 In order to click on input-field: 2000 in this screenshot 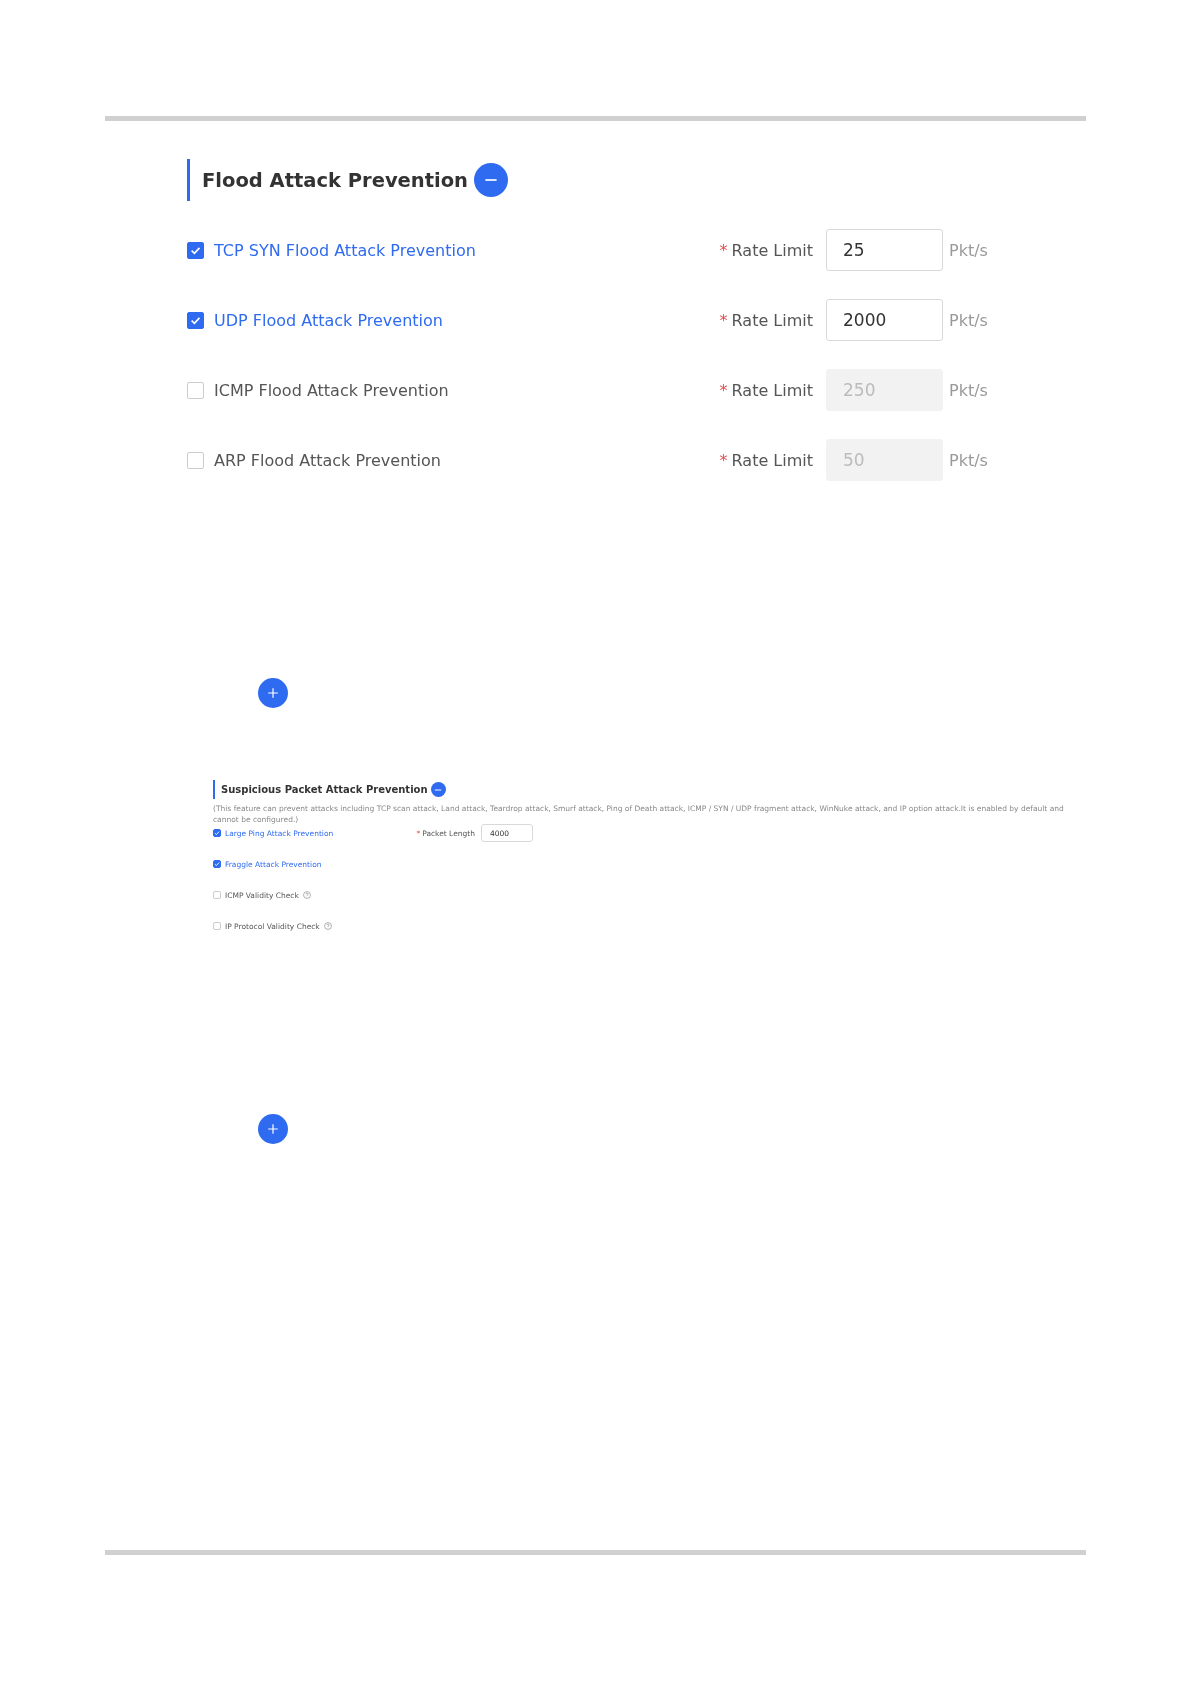, I will do `click(884, 320)`.